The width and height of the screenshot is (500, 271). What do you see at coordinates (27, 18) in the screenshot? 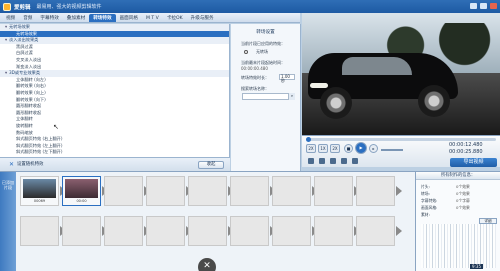
I see `tab-audio: 音频` at bounding box center [27, 18].